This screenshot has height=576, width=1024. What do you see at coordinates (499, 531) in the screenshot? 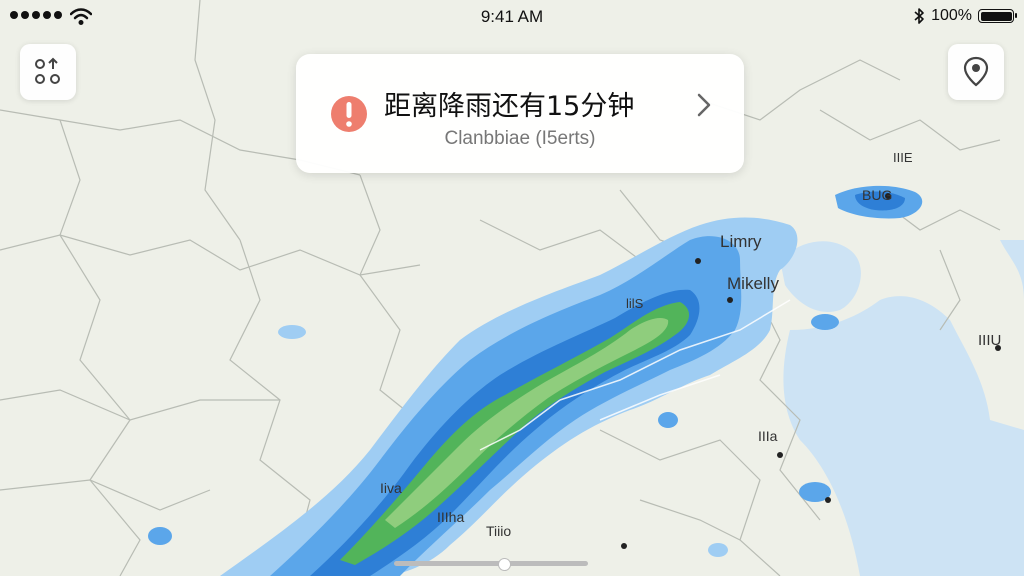
I see `map-label-tiio: Tiiio` at bounding box center [499, 531].